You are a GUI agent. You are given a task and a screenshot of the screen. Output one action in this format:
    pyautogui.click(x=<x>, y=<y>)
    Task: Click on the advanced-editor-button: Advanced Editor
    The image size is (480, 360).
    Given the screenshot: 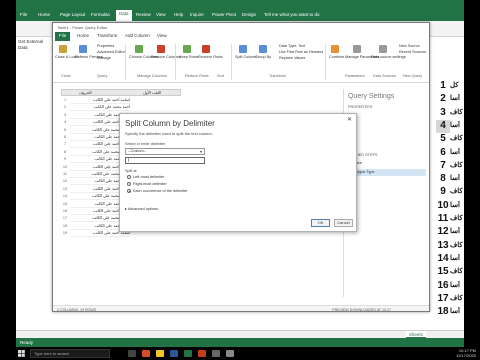 What is the action you would take?
    pyautogui.click(x=111, y=52)
    